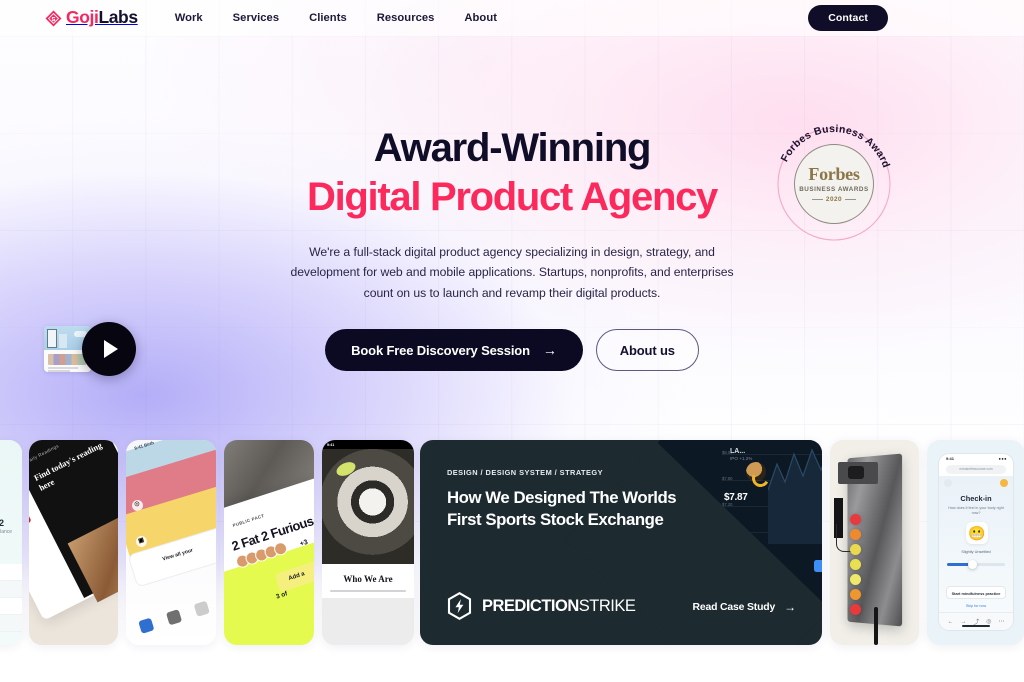 This screenshot has width=1024, height=682. Describe the element at coordinates (874, 542) in the screenshot. I see `portfolio-card-hardware-device` at that location.